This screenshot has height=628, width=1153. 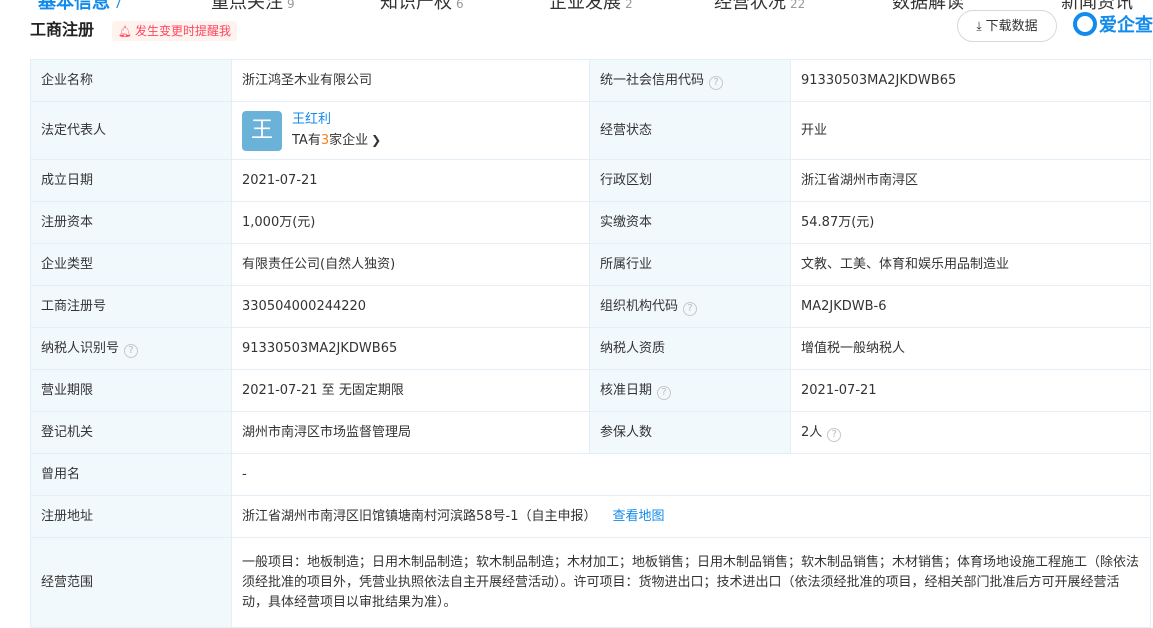 I want to click on table-row: 企业类型 有限责任公司(自然人独资) 所属行业 文教、工美、体育和娱乐用品制造业, so click(x=590, y=264).